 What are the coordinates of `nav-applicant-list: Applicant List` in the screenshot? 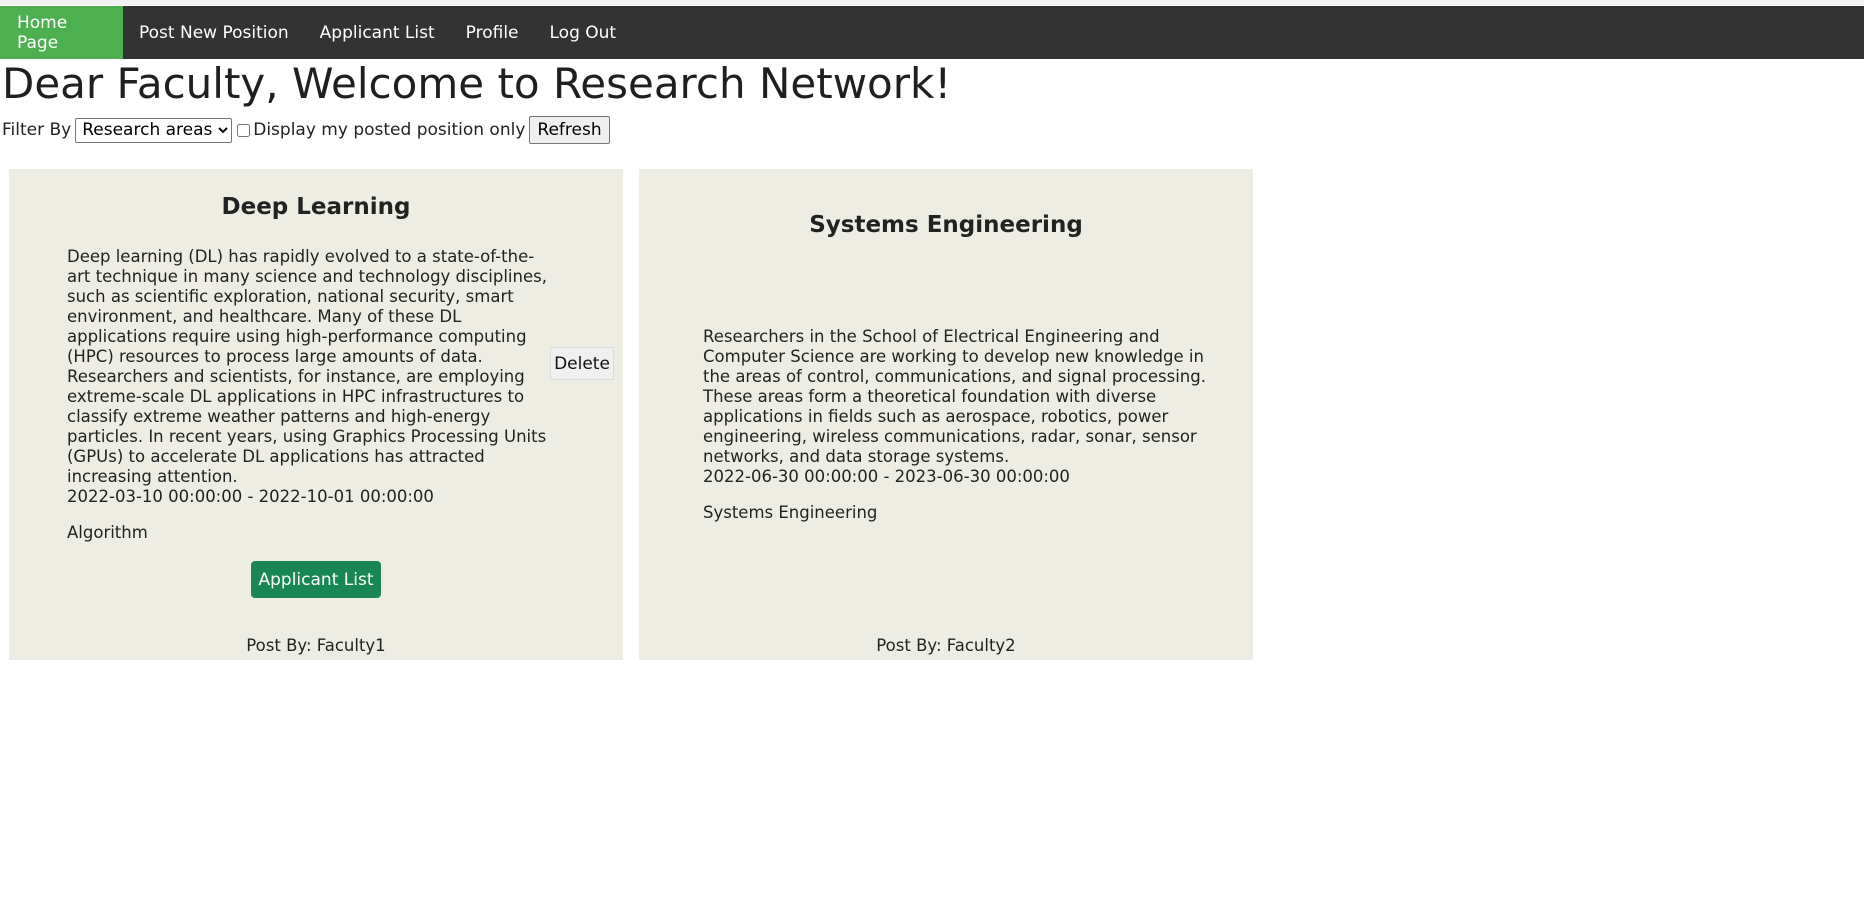 It's located at (378, 32).